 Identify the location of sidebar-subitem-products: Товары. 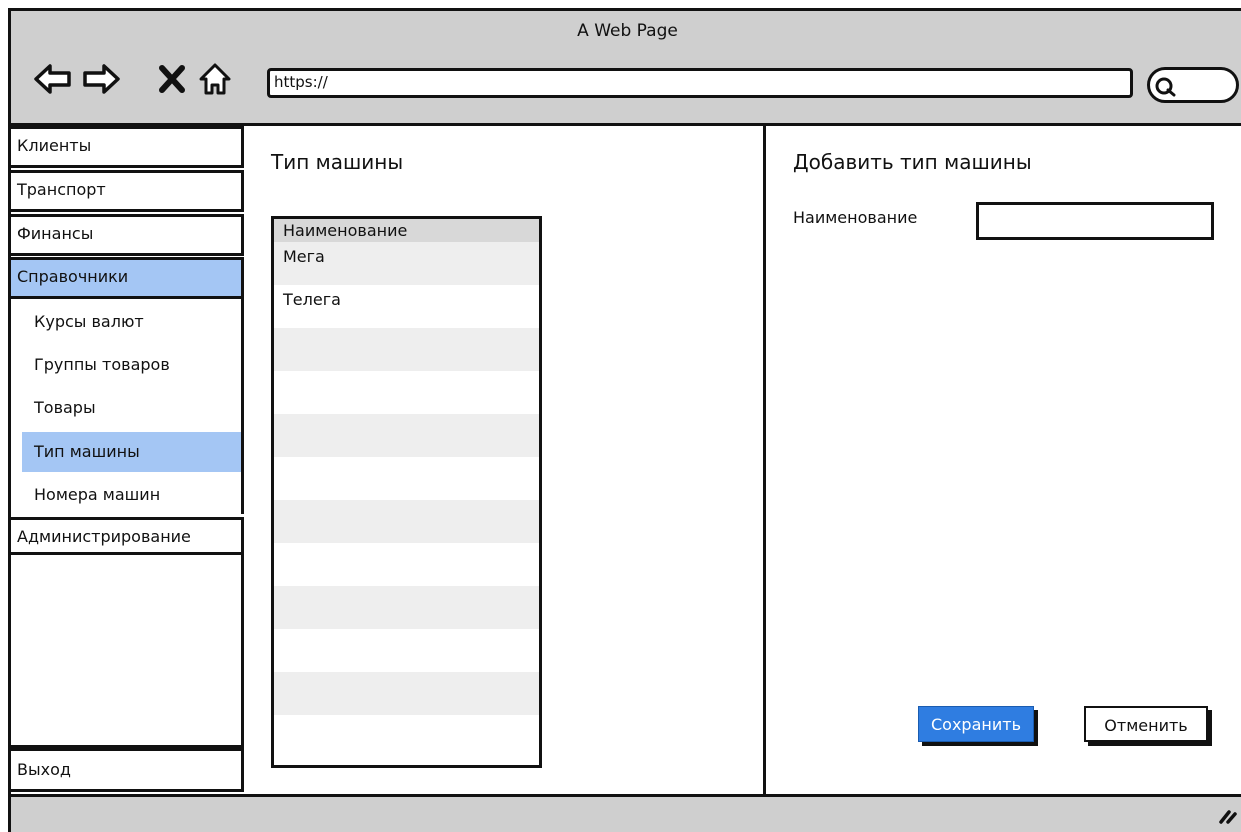
(133, 408).